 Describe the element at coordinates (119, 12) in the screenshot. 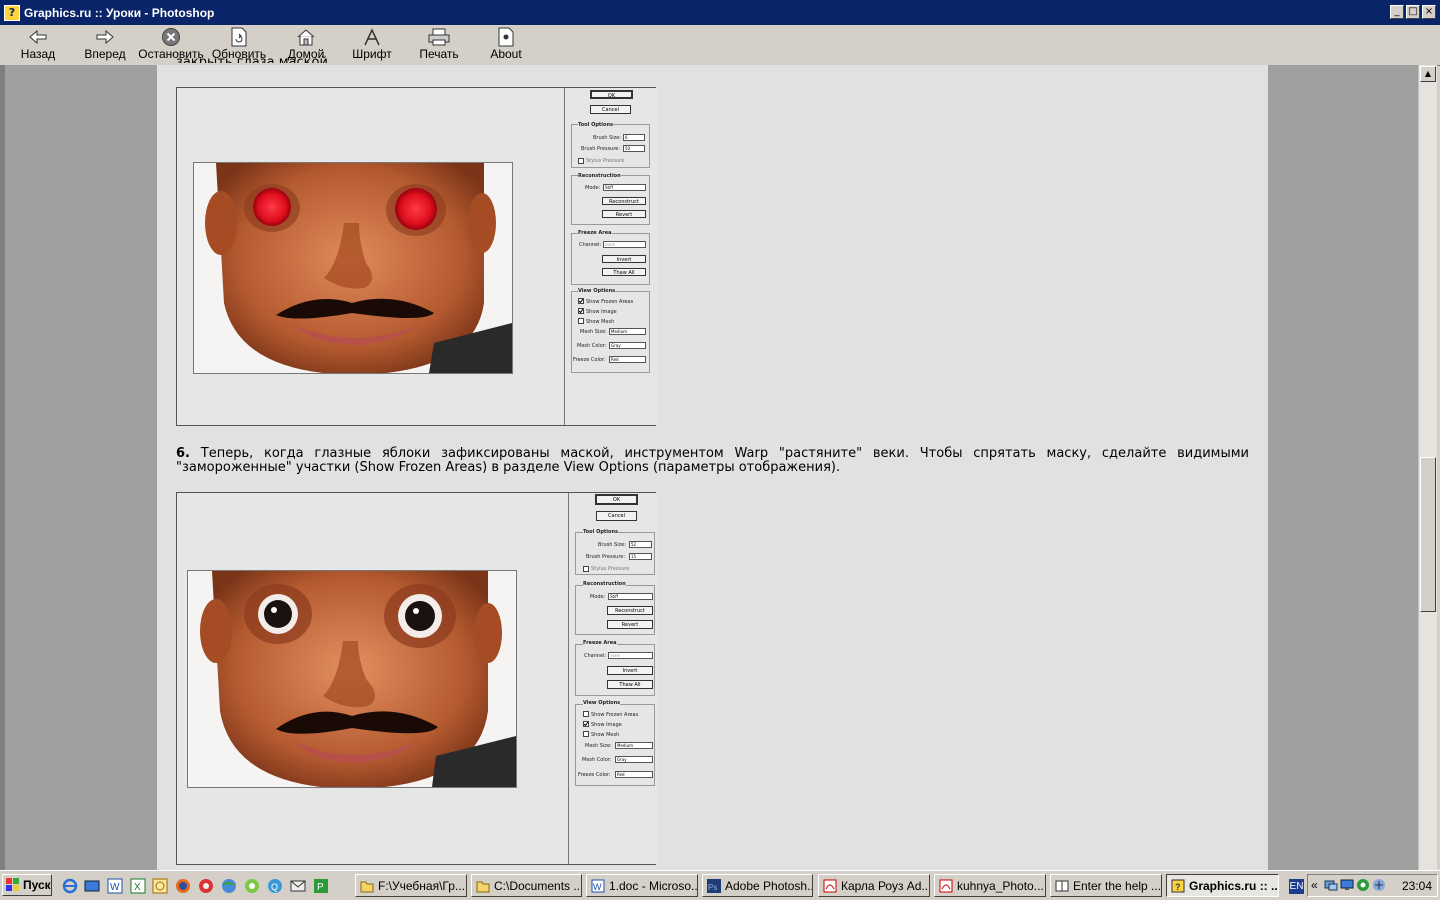

I see `window-title: Graphics.ru :: Уроки - Photoshop` at that location.